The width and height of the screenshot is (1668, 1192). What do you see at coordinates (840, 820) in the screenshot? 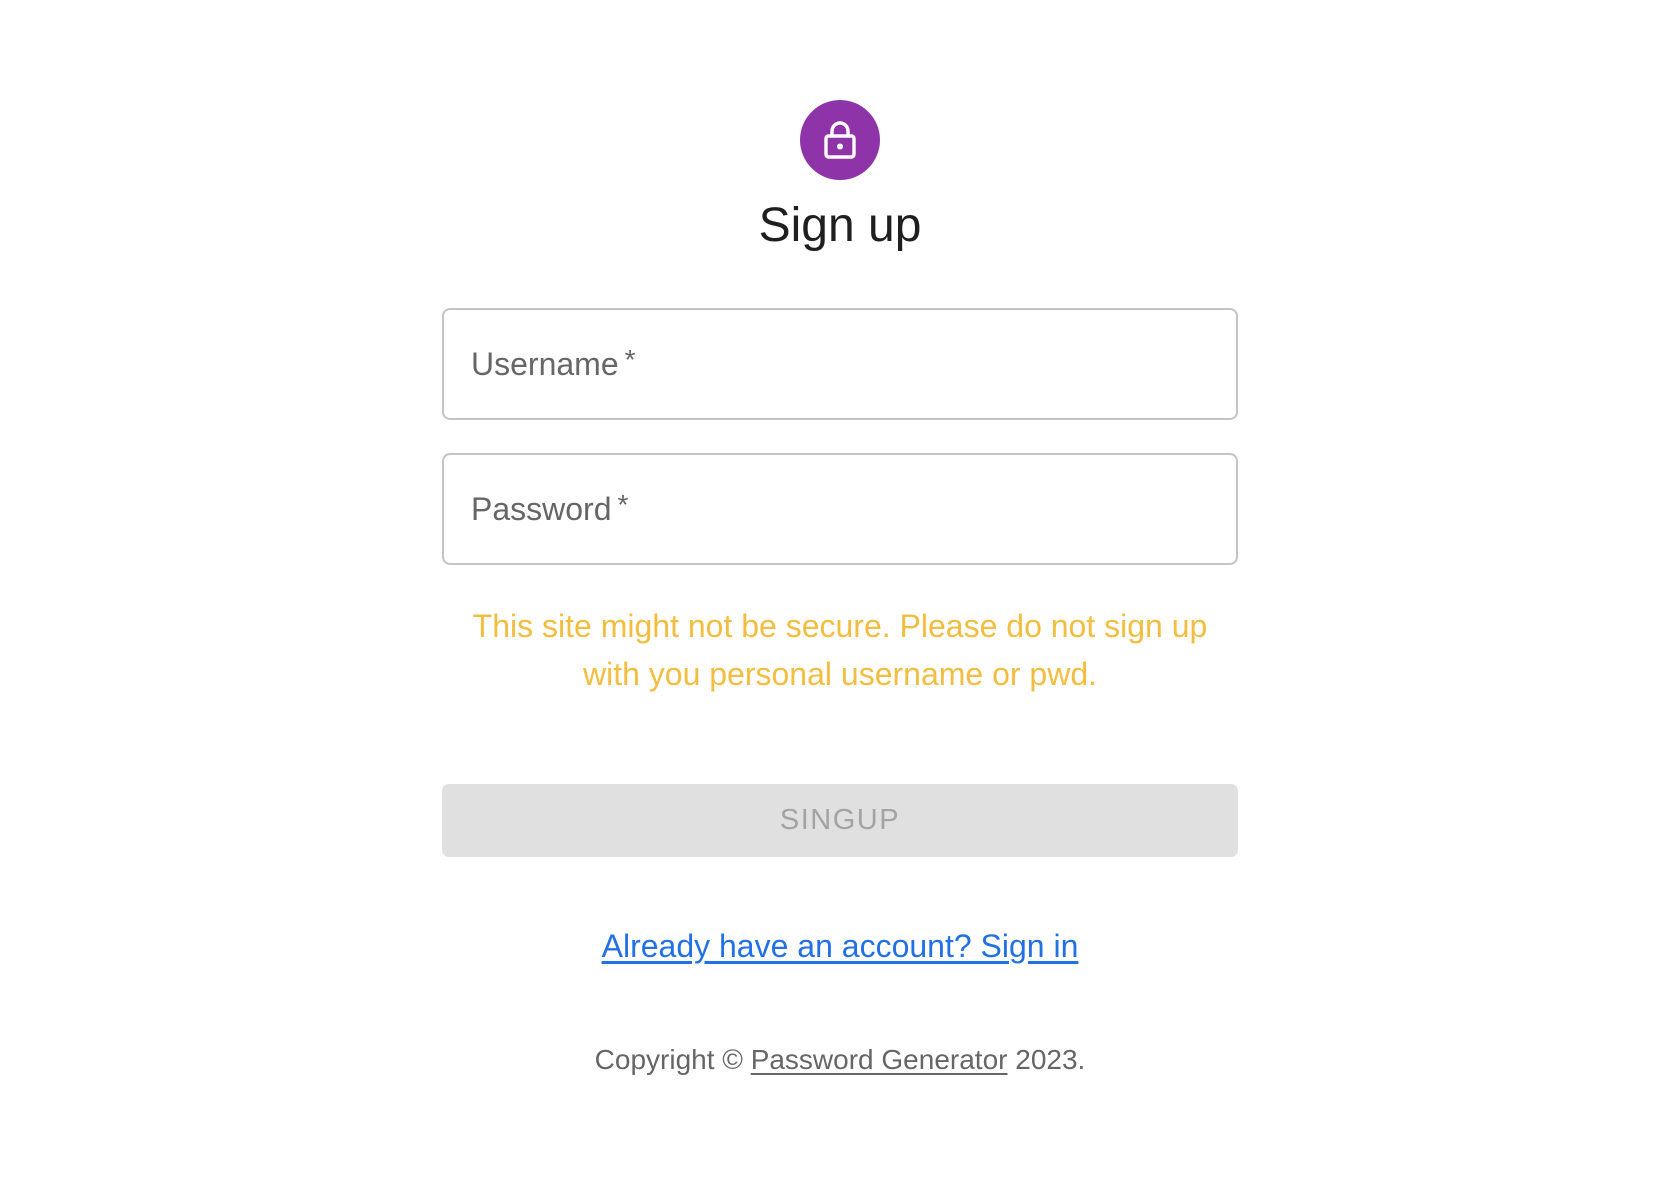
I see `signup-button: SINGUP` at bounding box center [840, 820].